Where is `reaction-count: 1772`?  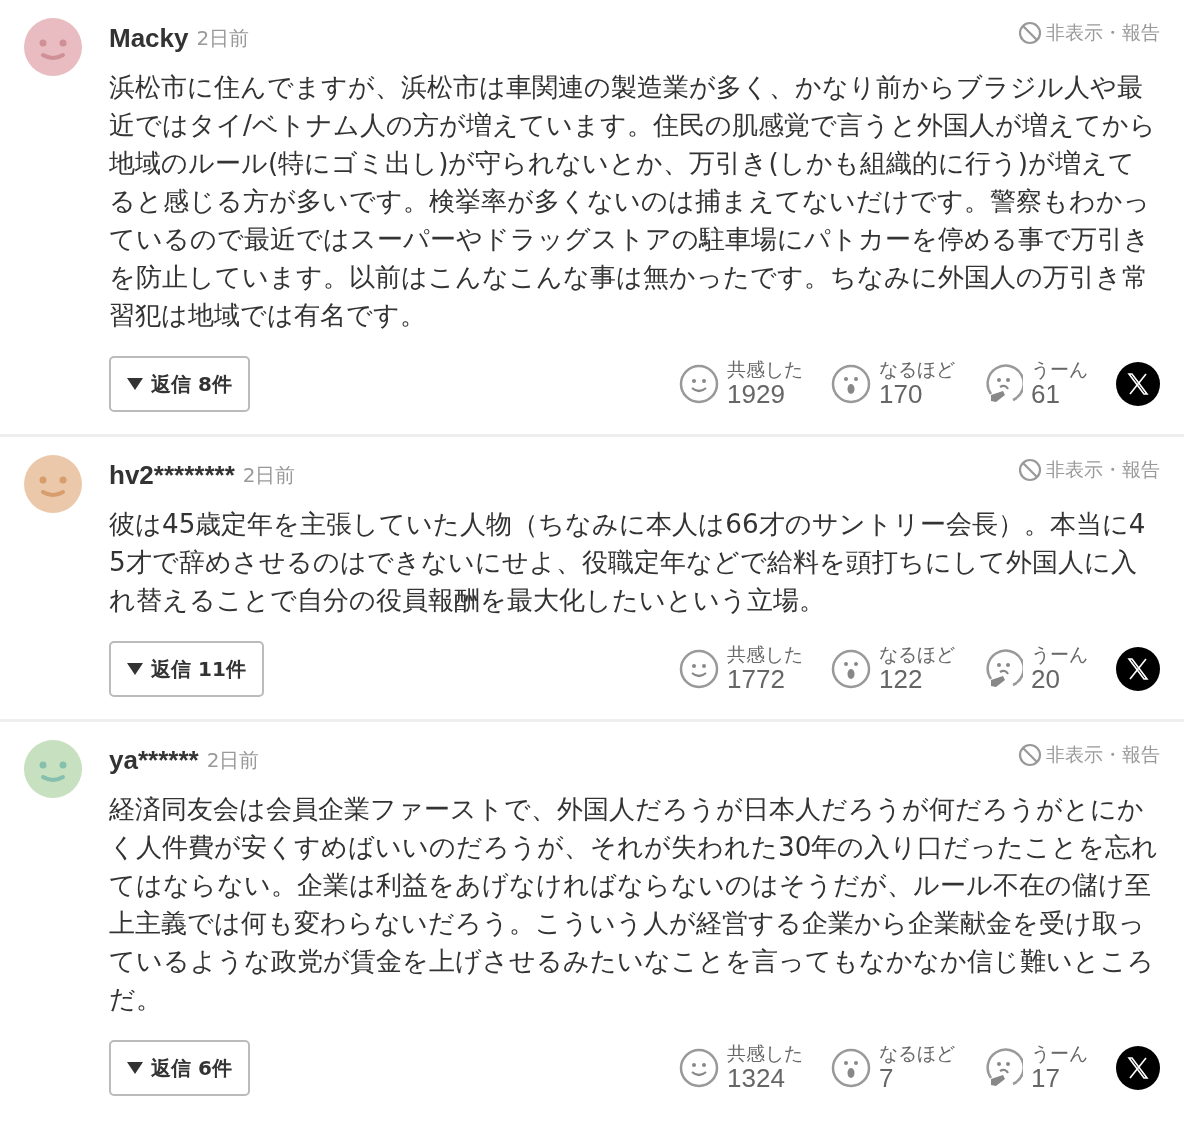
reaction-count: 1772 is located at coordinates (756, 679).